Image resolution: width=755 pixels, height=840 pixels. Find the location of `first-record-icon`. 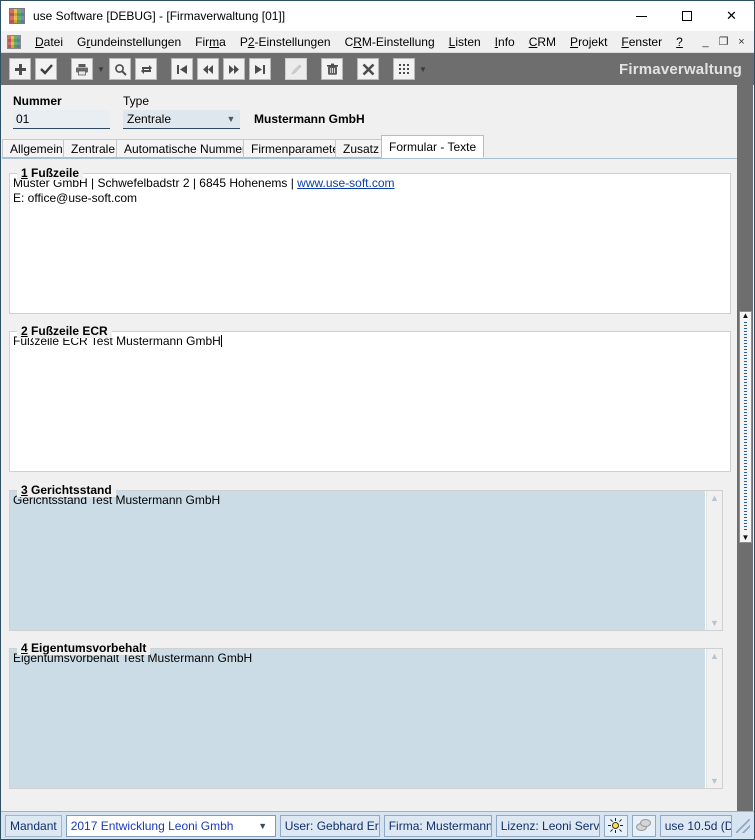

first-record-icon is located at coordinates (182, 69).